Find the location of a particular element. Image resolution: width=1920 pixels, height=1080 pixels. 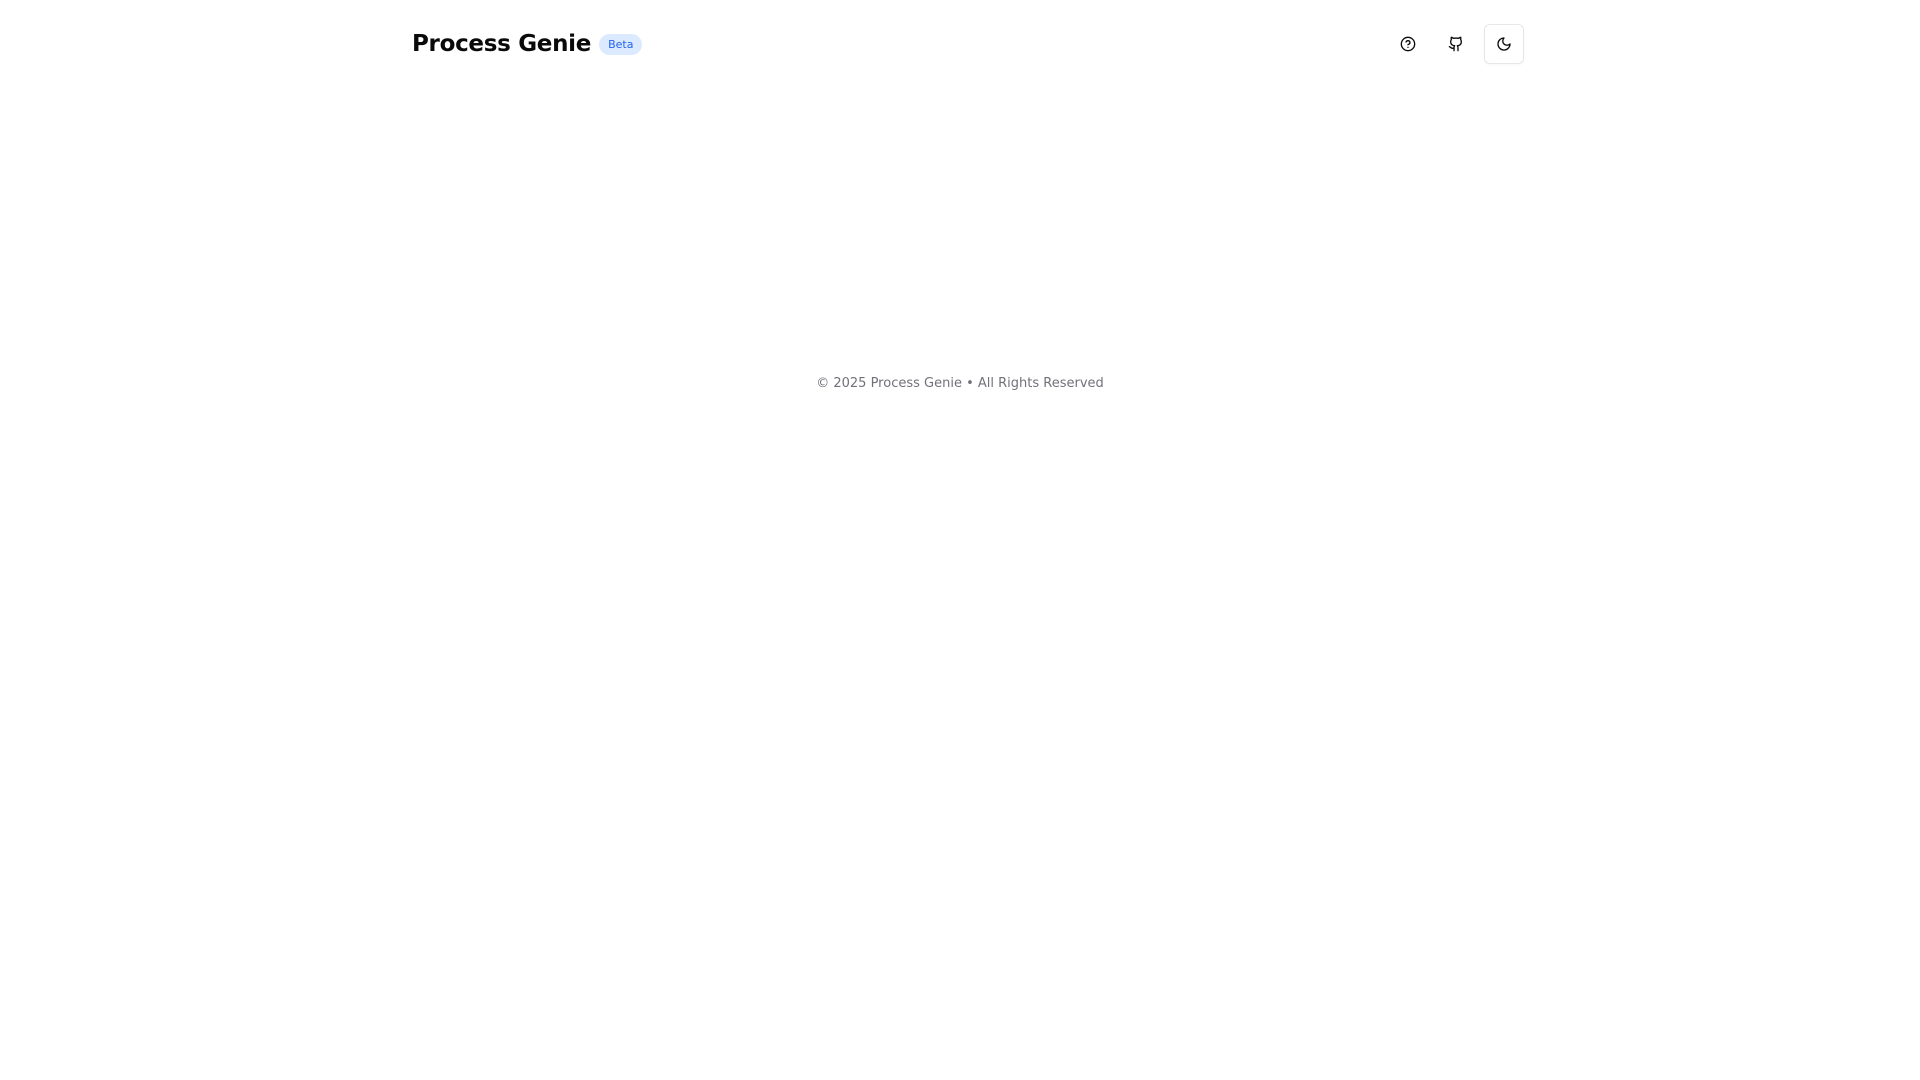

header-actions is located at coordinates (1456, 44).